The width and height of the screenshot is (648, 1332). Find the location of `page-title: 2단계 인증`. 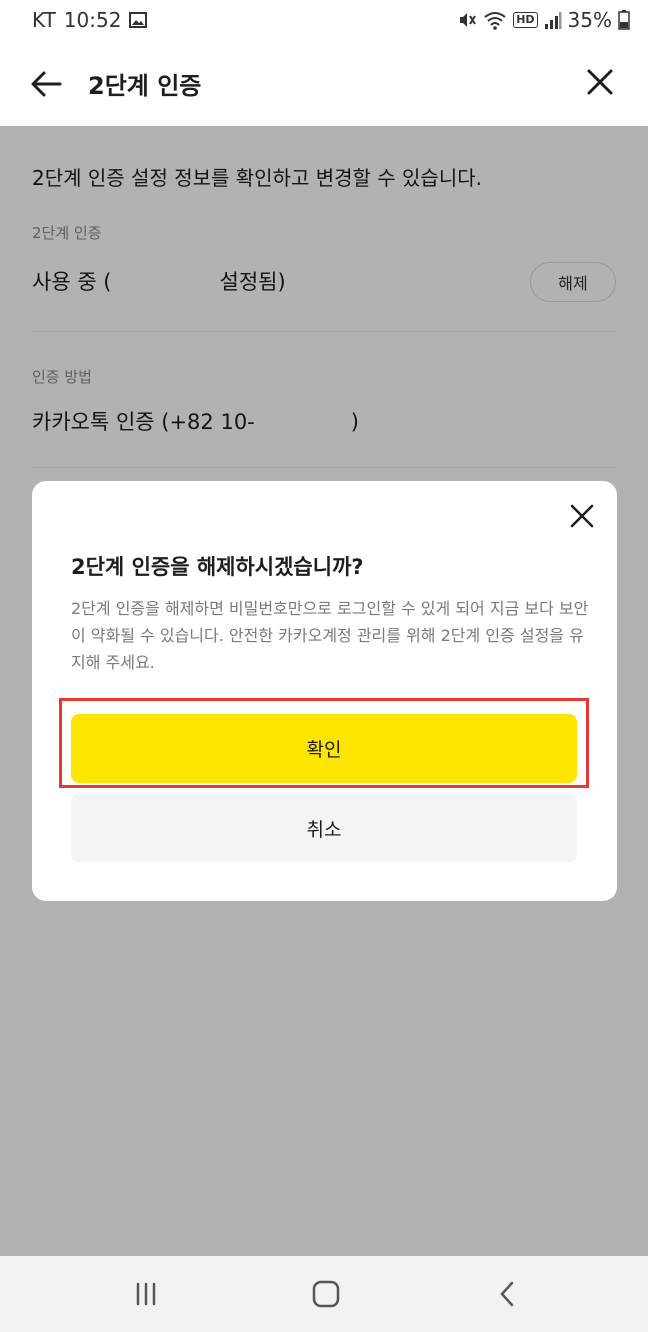

page-title: 2단계 인증 is located at coordinates (145, 86).